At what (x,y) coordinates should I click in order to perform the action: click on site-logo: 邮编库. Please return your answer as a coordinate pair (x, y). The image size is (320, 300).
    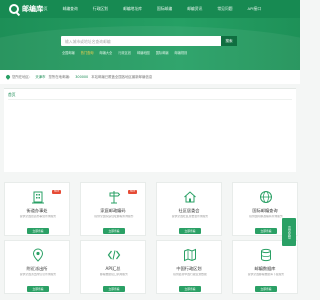
    Looking at the image, I should click on (26, 9).